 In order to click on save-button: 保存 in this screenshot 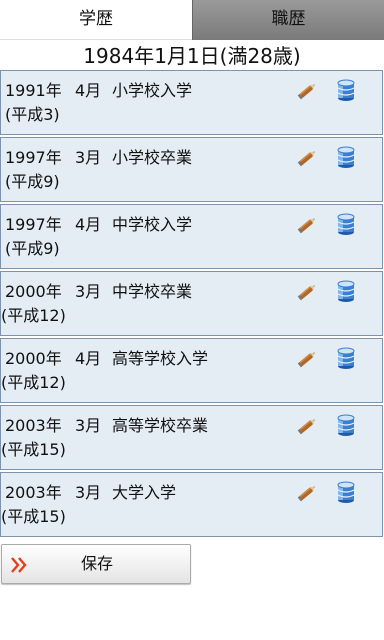, I will do `click(96, 564)`.